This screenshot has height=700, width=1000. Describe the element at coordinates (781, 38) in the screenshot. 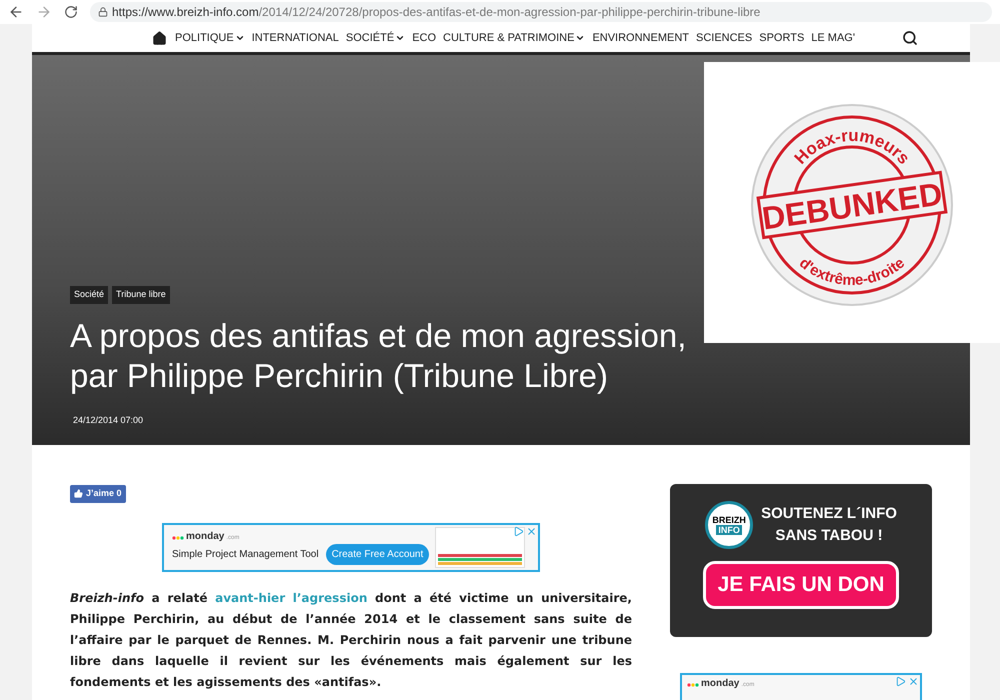

I see `nav-link: SPORTS` at that location.